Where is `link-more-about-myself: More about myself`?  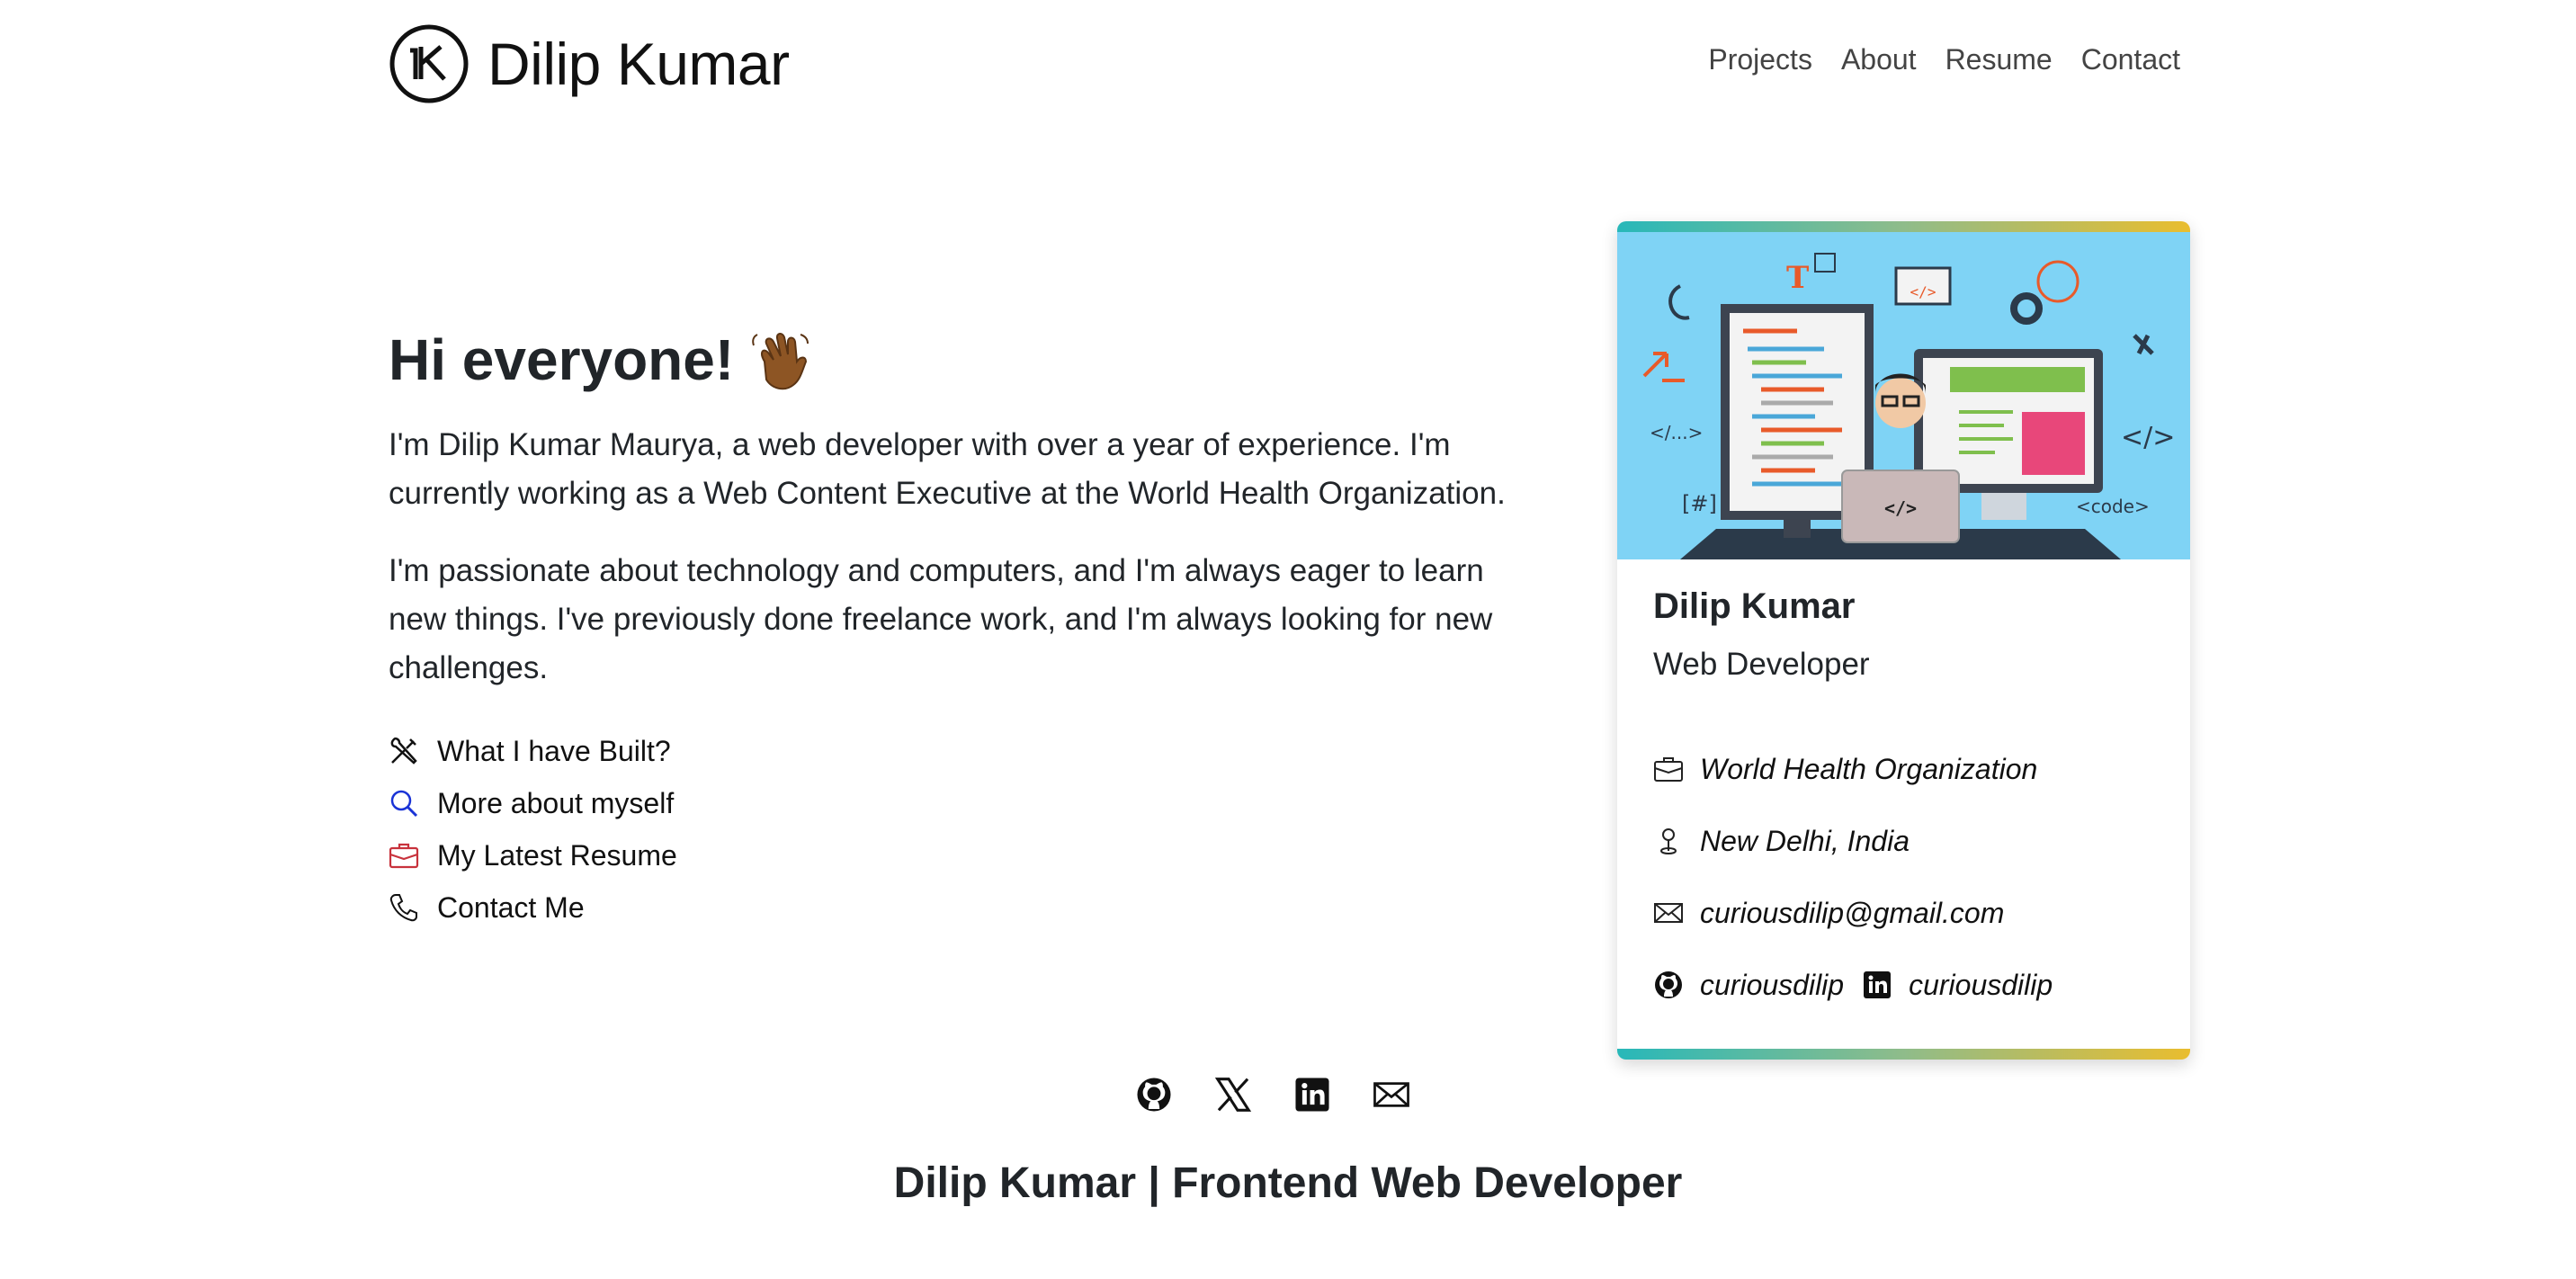
link-more-about-myself: More about myself is located at coordinates (964, 803).